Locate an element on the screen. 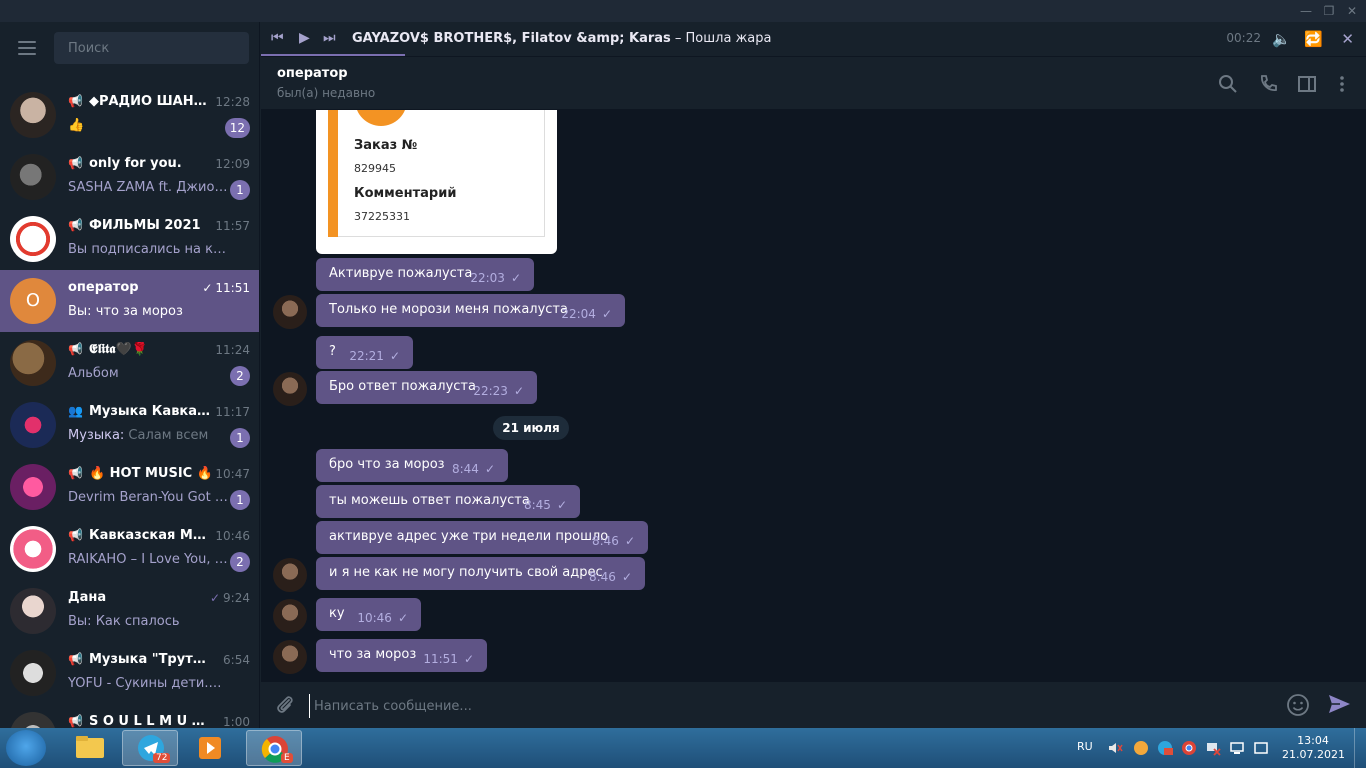 This screenshot has height=768, width=1366. chat-name: 📢 Музыка "Трутень" is located at coordinates (140, 659).